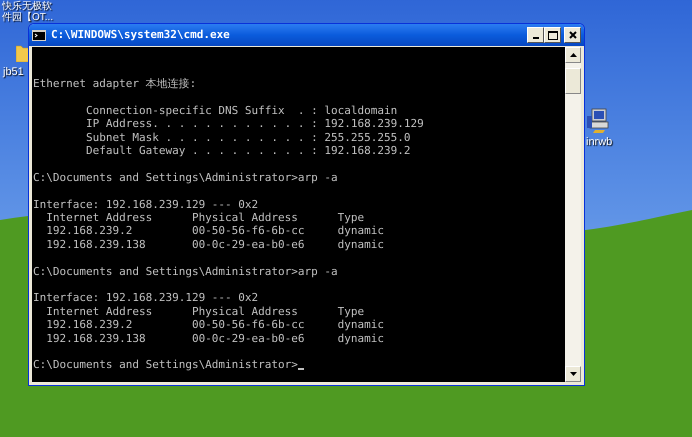 This screenshot has width=692, height=437. I want to click on scroll-up-button, so click(573, 55).